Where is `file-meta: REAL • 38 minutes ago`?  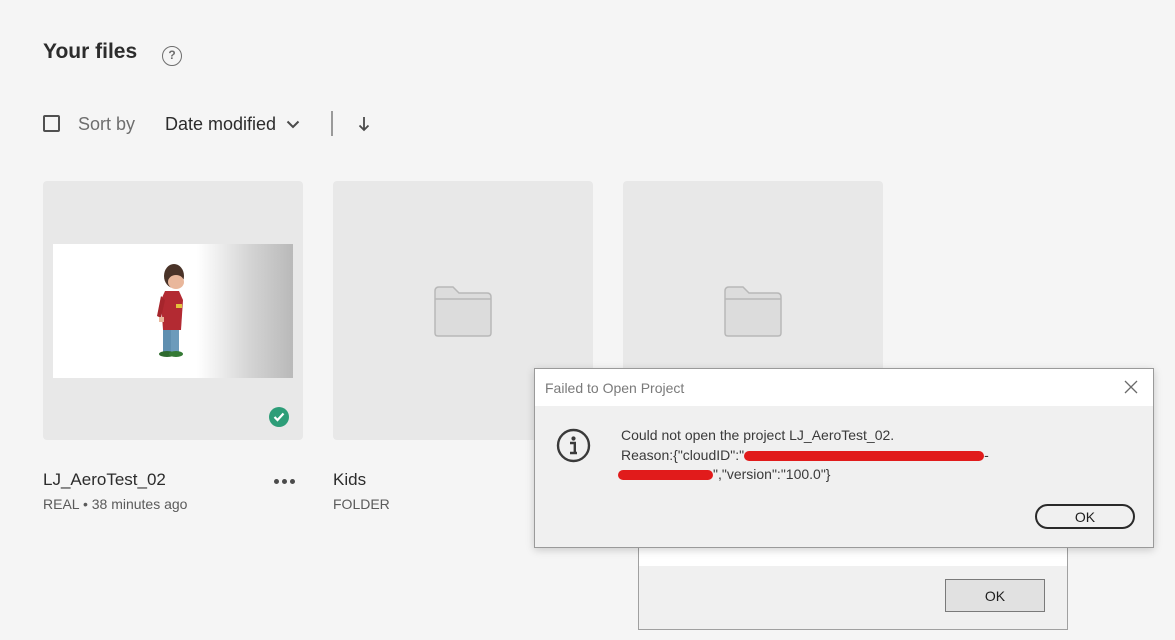 file-meta: REAL • 38 minutes ago is located at coordinates (115, 504).